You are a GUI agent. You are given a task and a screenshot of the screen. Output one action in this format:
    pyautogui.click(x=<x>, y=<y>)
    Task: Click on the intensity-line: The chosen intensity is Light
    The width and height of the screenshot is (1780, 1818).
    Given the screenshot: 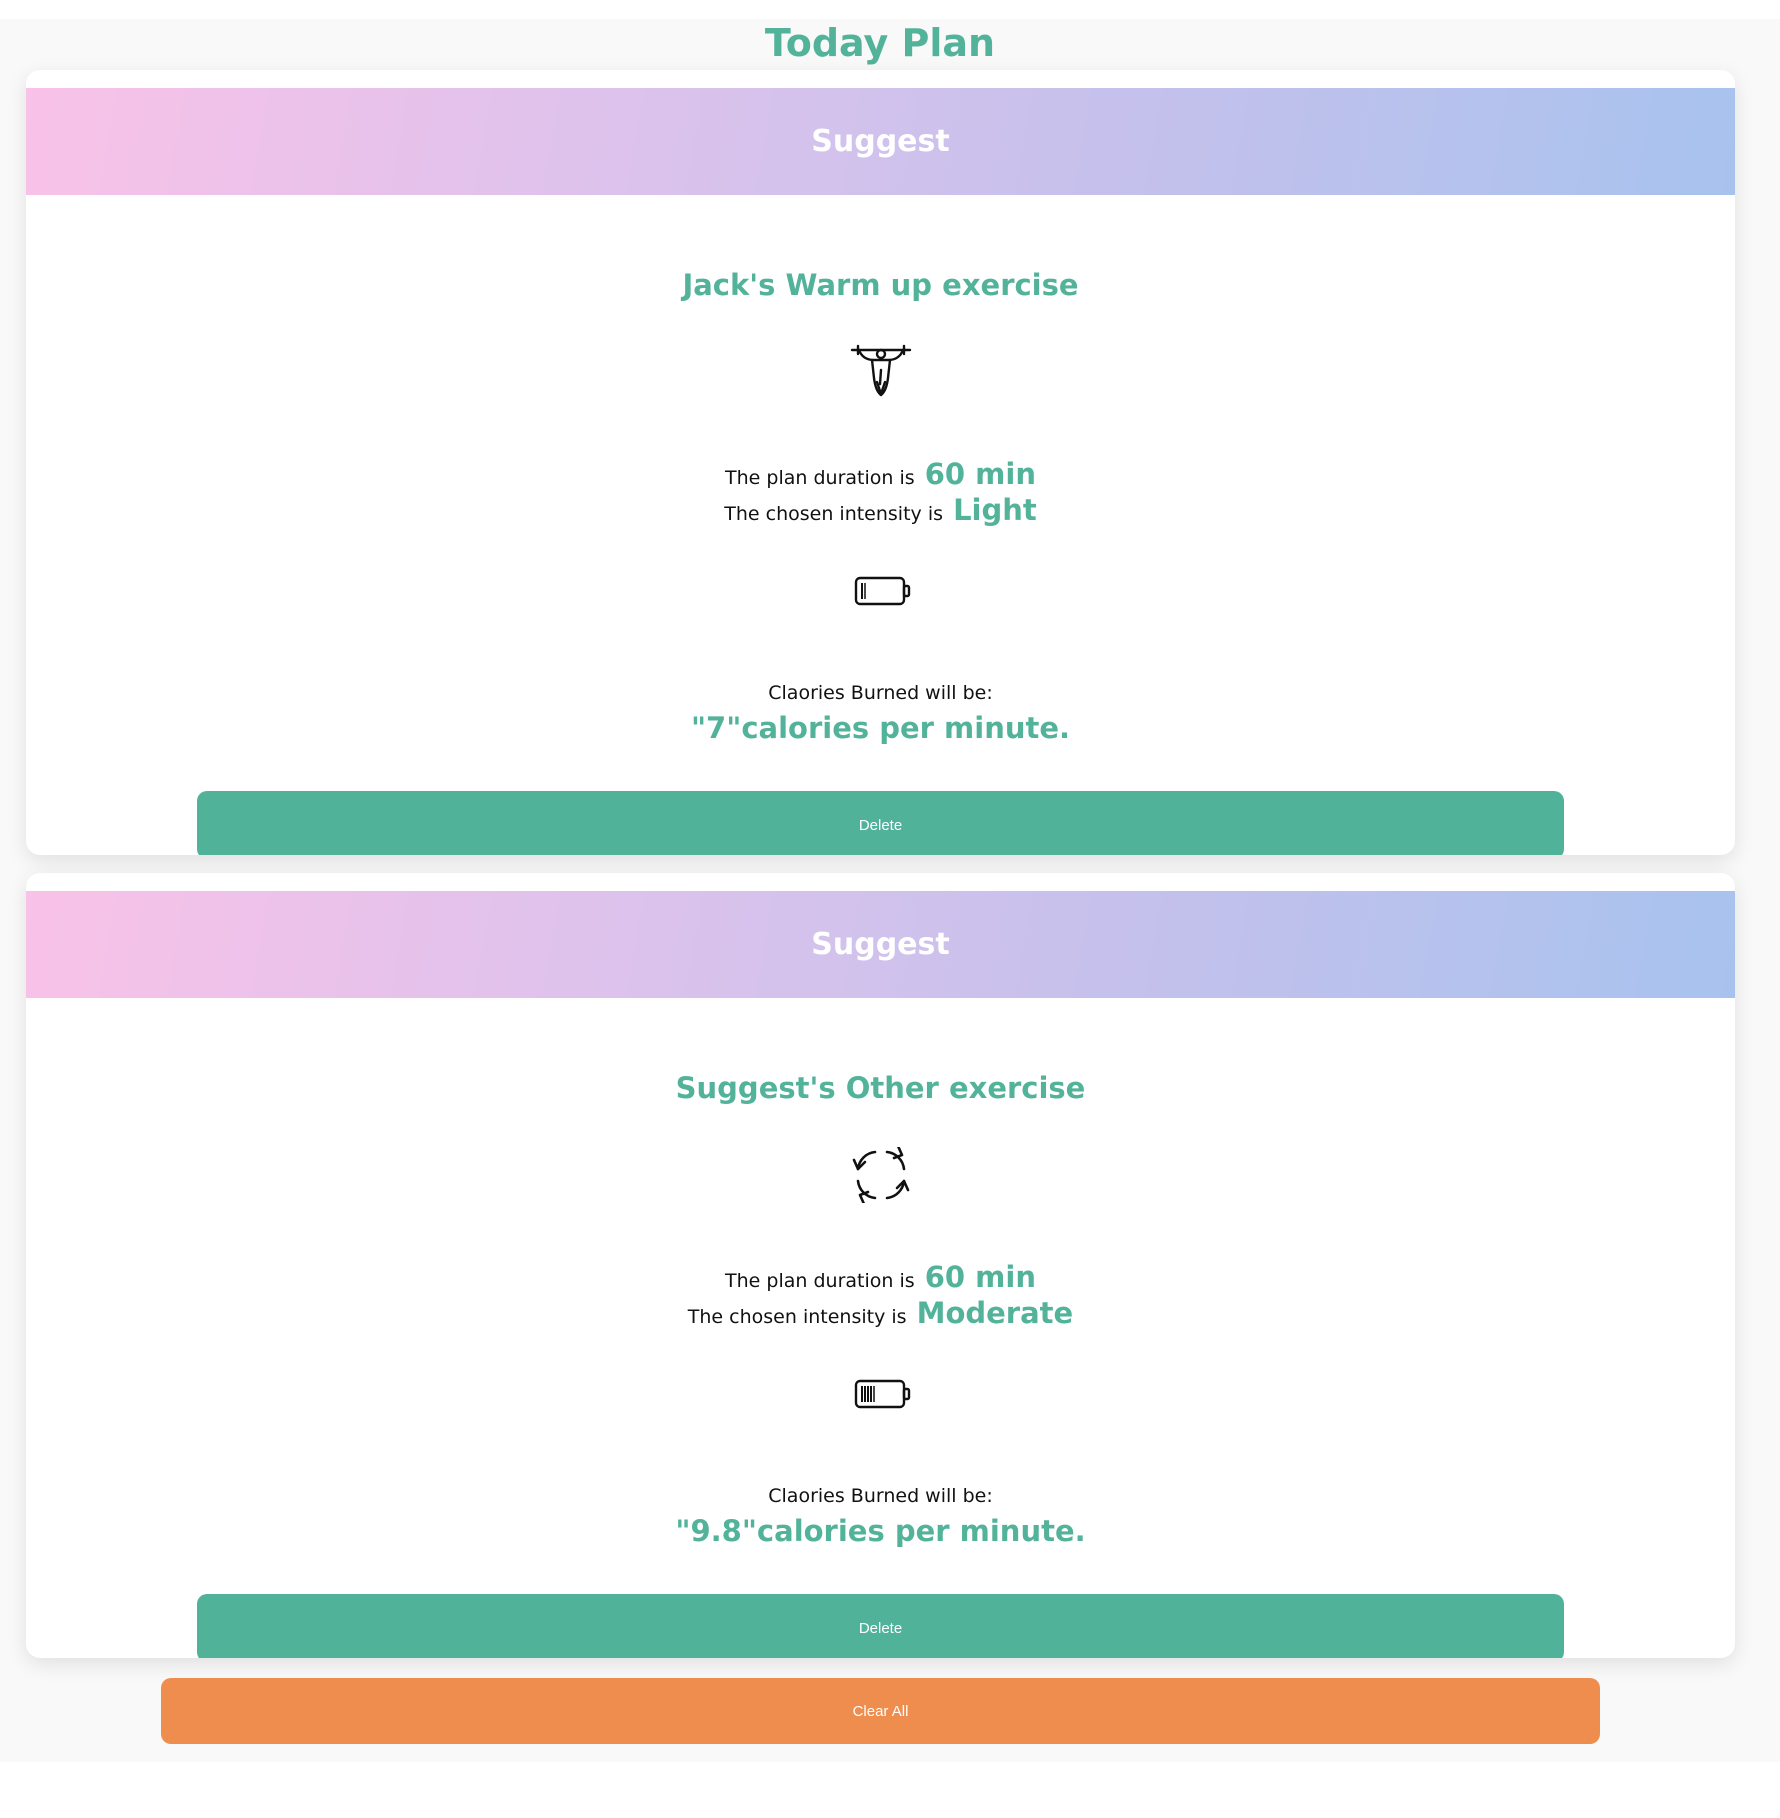 What is the action you would take?
    pyautogui.click(x=880, y=510)
    